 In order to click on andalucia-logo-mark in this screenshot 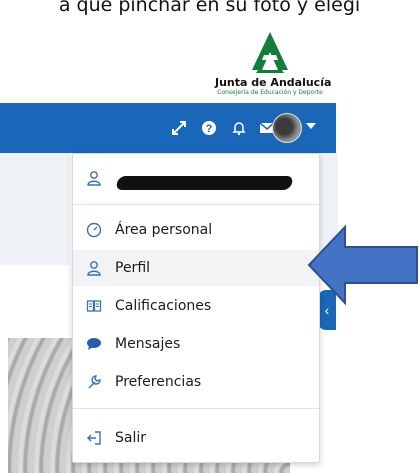, I will do `click(270, 52)`.